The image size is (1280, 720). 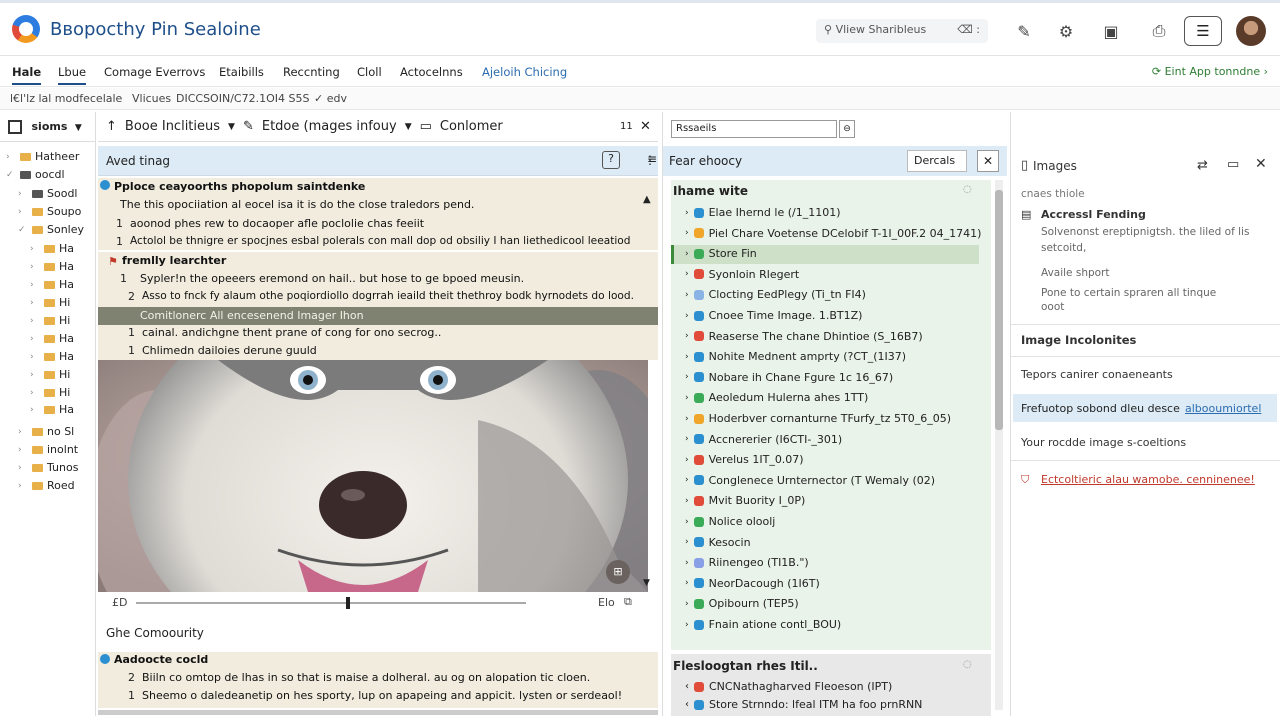 I want to click on toolbar-item-2: Etdoe (mages infouy, so click(x=329, y=126).